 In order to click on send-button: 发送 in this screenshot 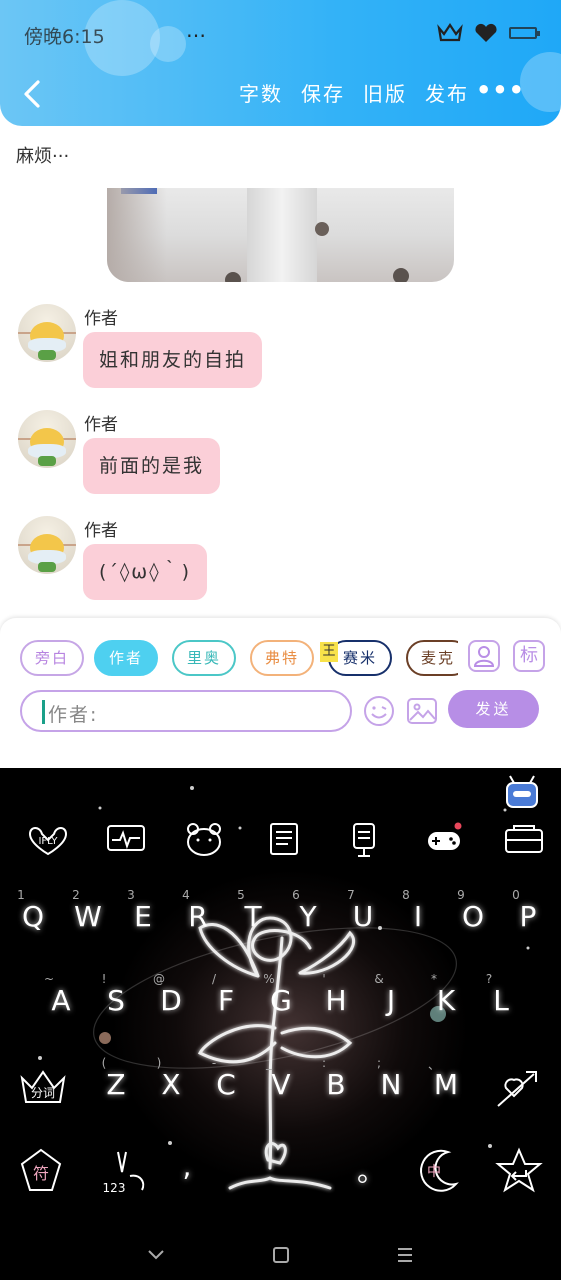, I will do `click(493, 709)`.